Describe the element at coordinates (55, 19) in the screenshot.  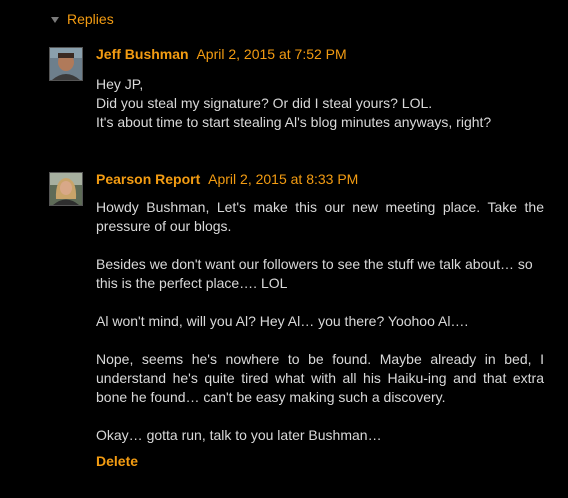
I see `caret-down-icon` at that location.